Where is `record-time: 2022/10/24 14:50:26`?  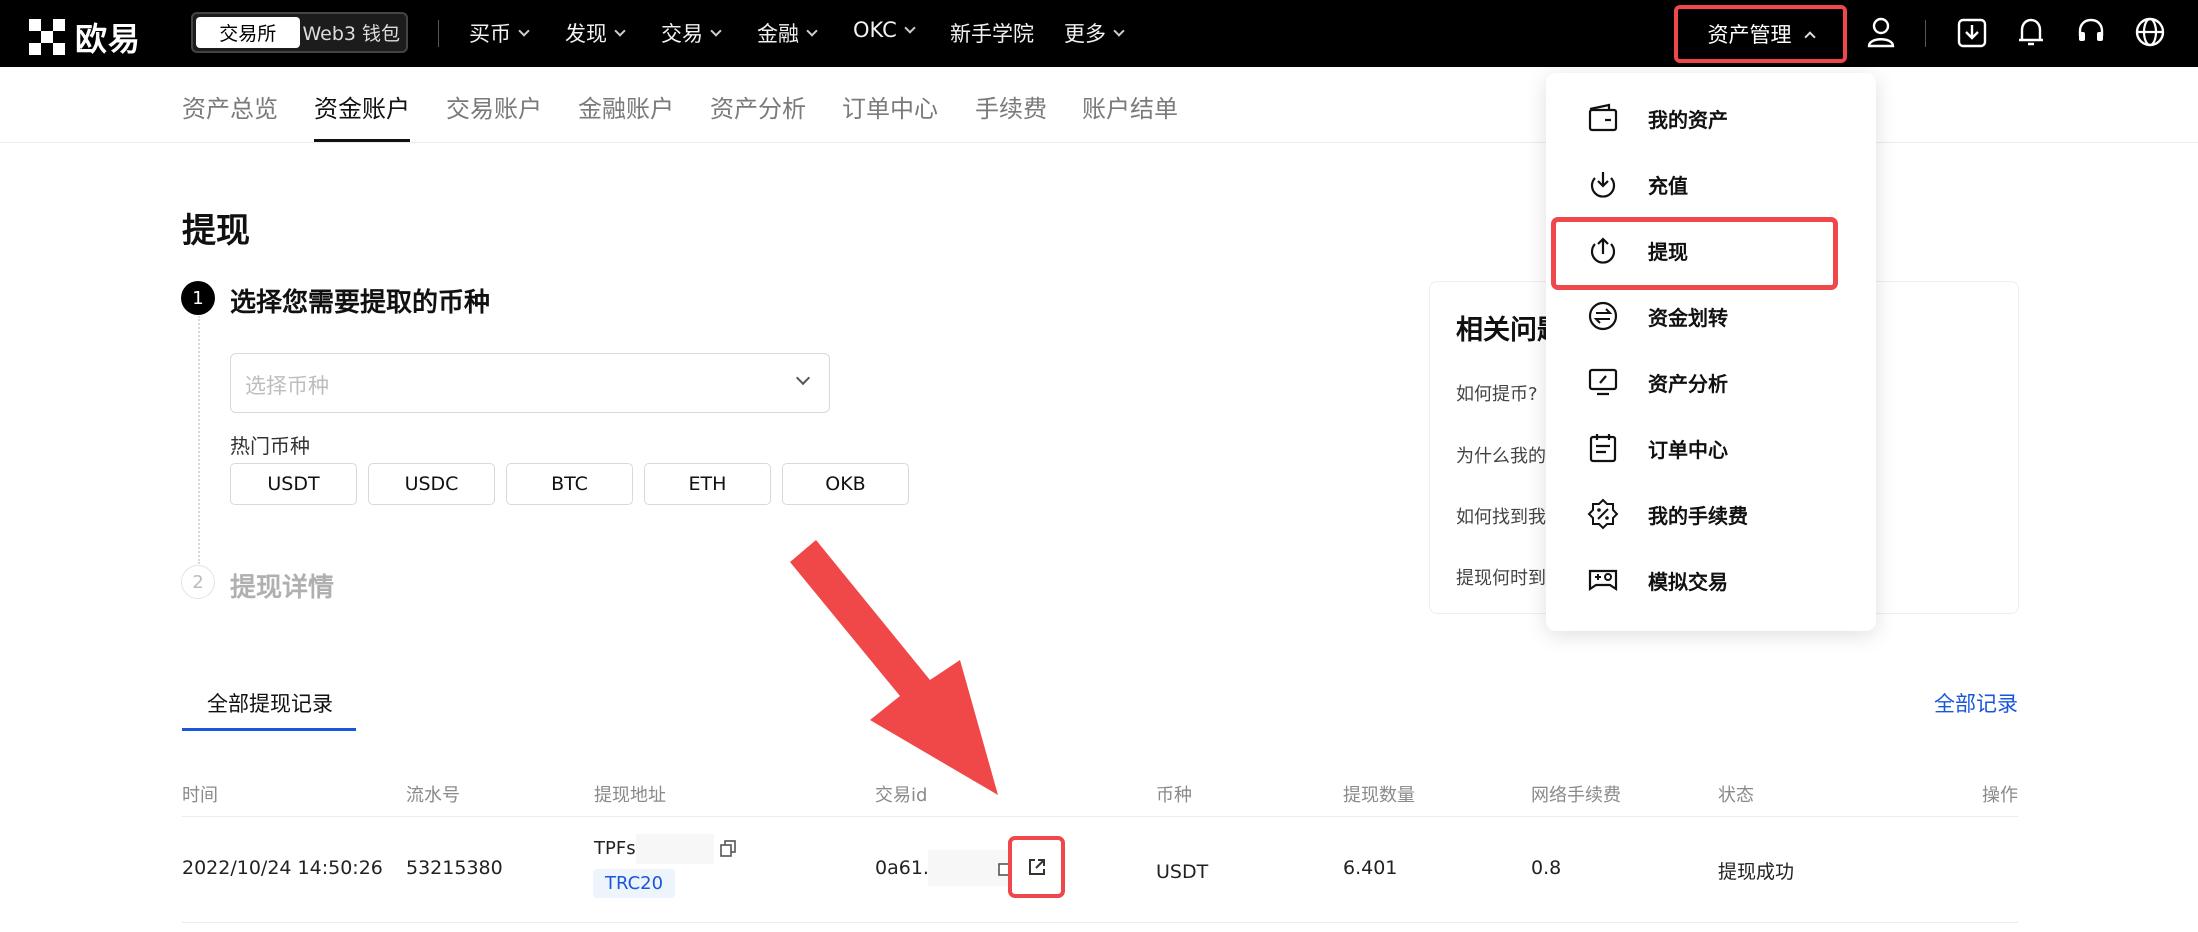 record-time: 2022/10/24 14:50:26 is located at coordinates (282, 868).